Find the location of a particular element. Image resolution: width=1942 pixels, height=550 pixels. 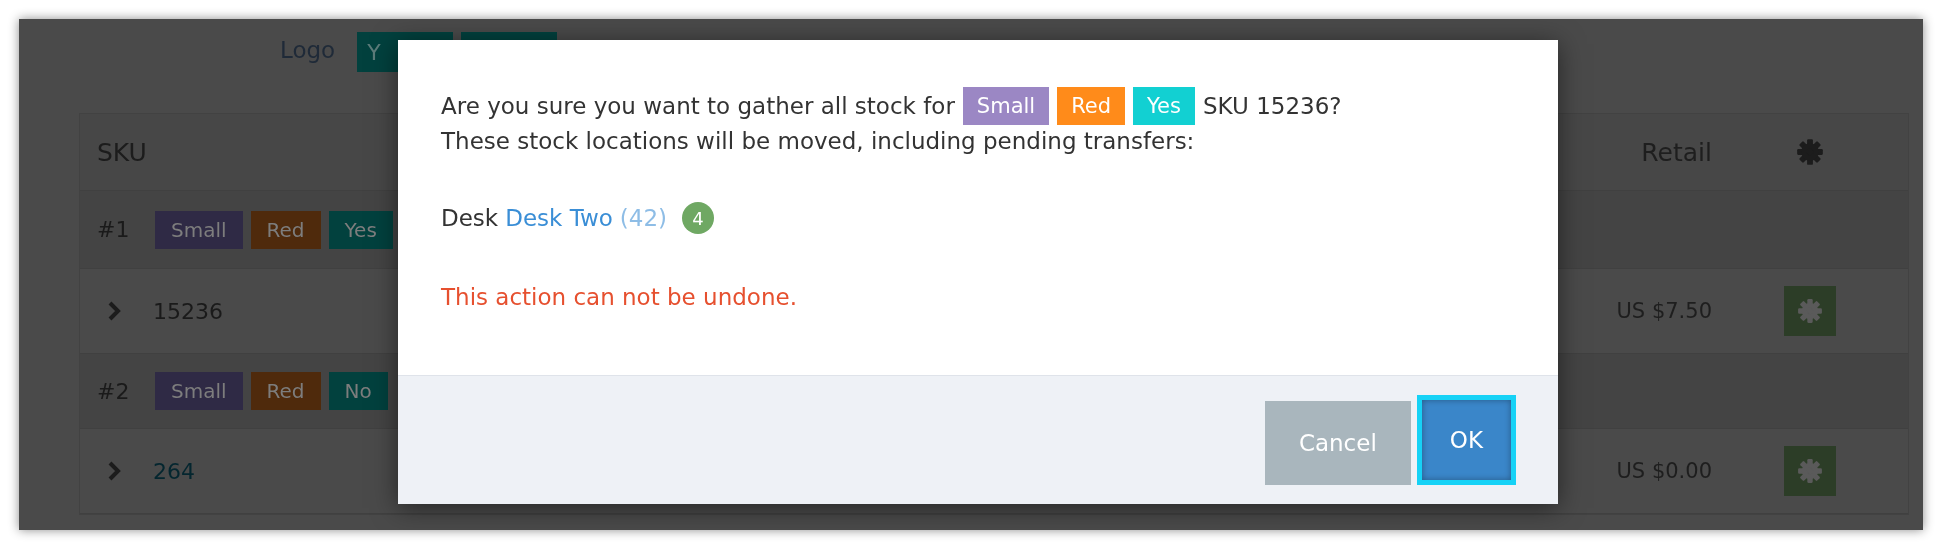

ok-button: OK is located at coordinates (1466, 440).